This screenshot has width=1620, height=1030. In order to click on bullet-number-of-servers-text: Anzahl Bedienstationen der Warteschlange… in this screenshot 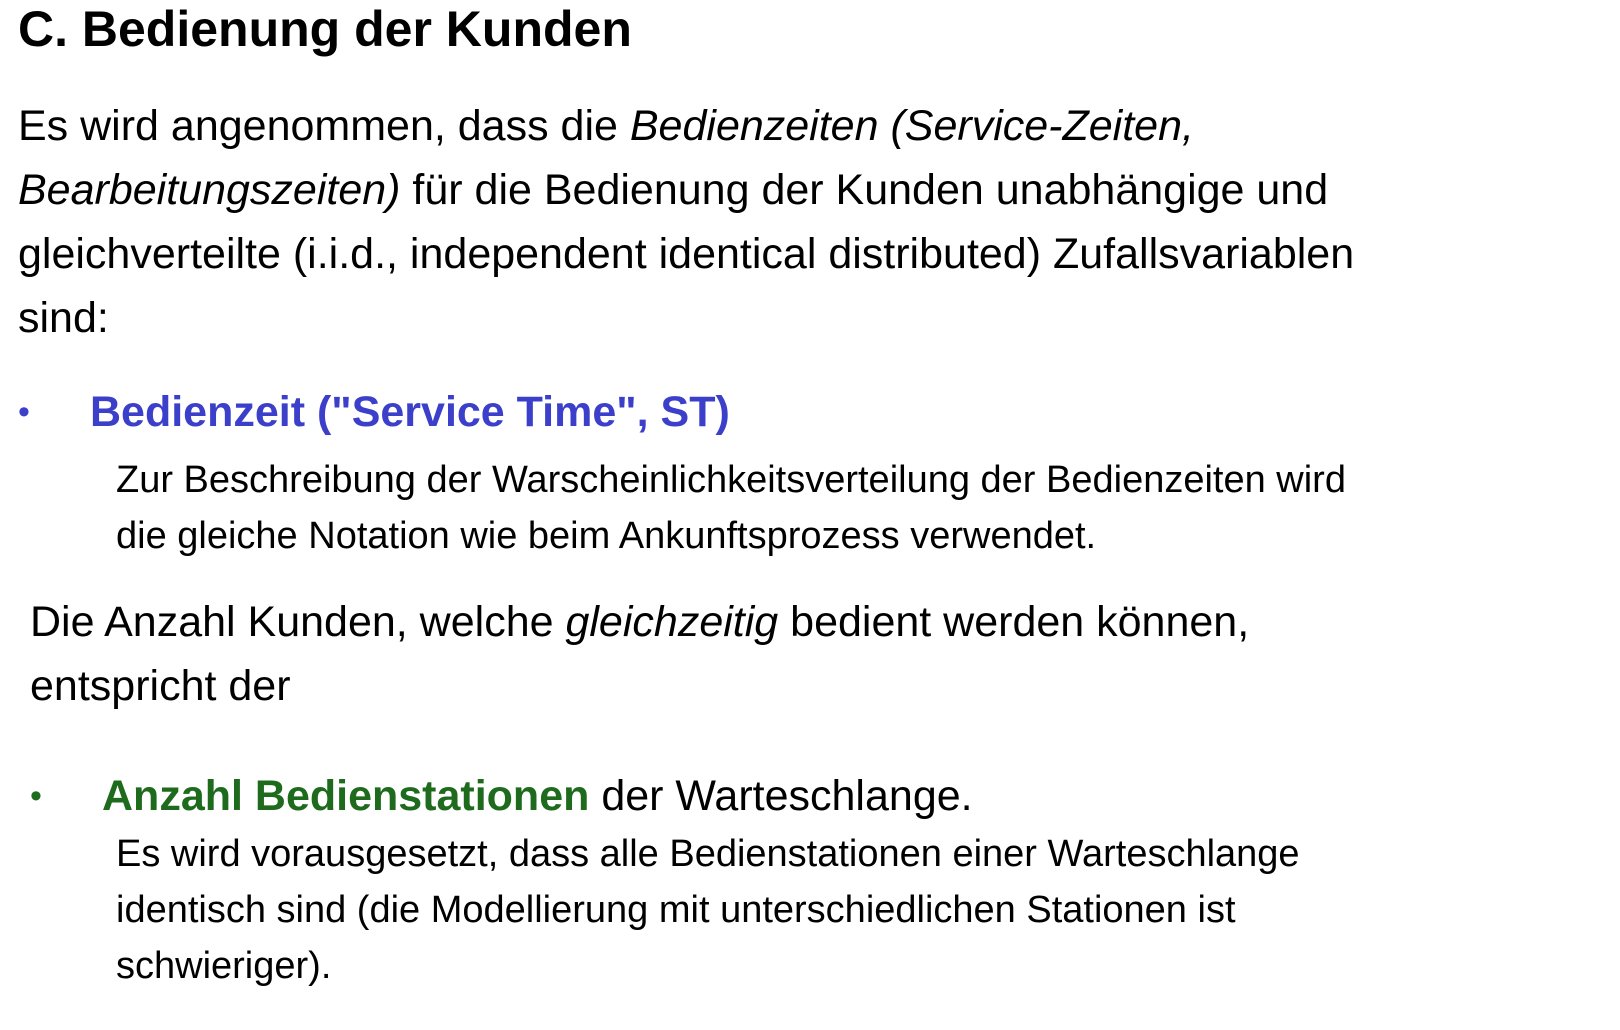, I will do `click(537, 796)`.